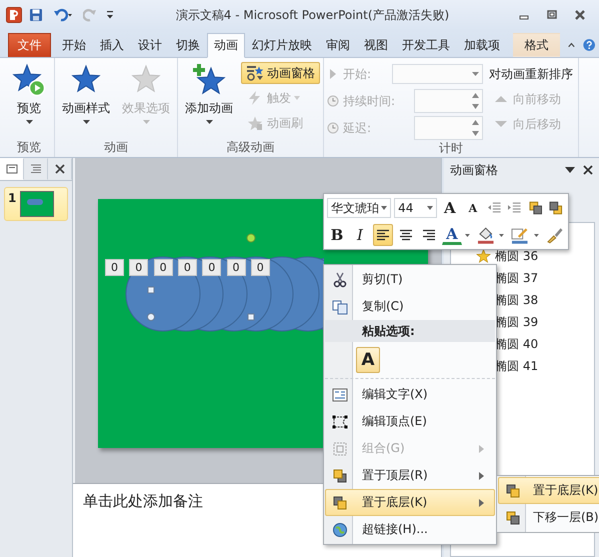  I want to click on ribbon-tab: 开发工具, so click(425, 45).